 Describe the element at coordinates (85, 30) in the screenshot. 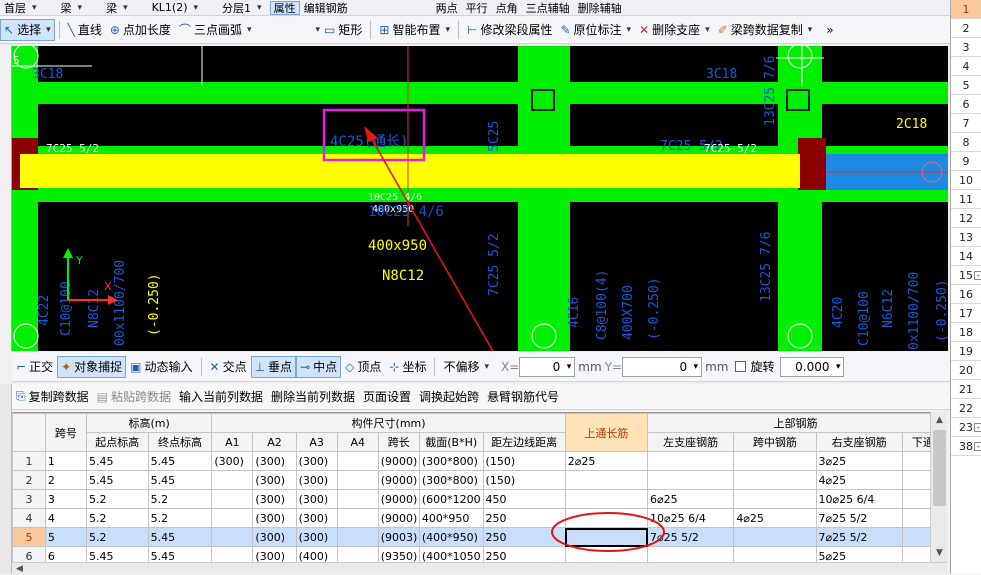

I see `line-button: ╲ 直线` at that location.